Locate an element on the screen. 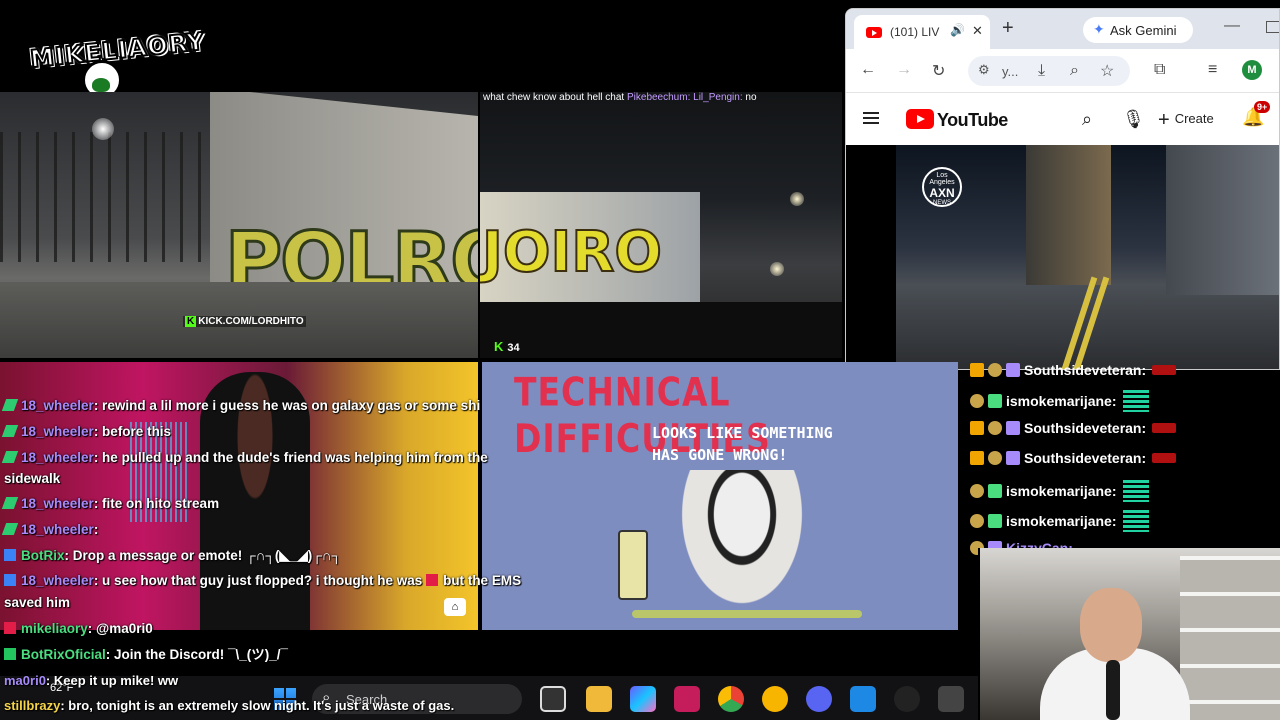 The width and height of the screenshot is (1280, 720). install-icon: ⤓ is located at coordinates (1041, 71).